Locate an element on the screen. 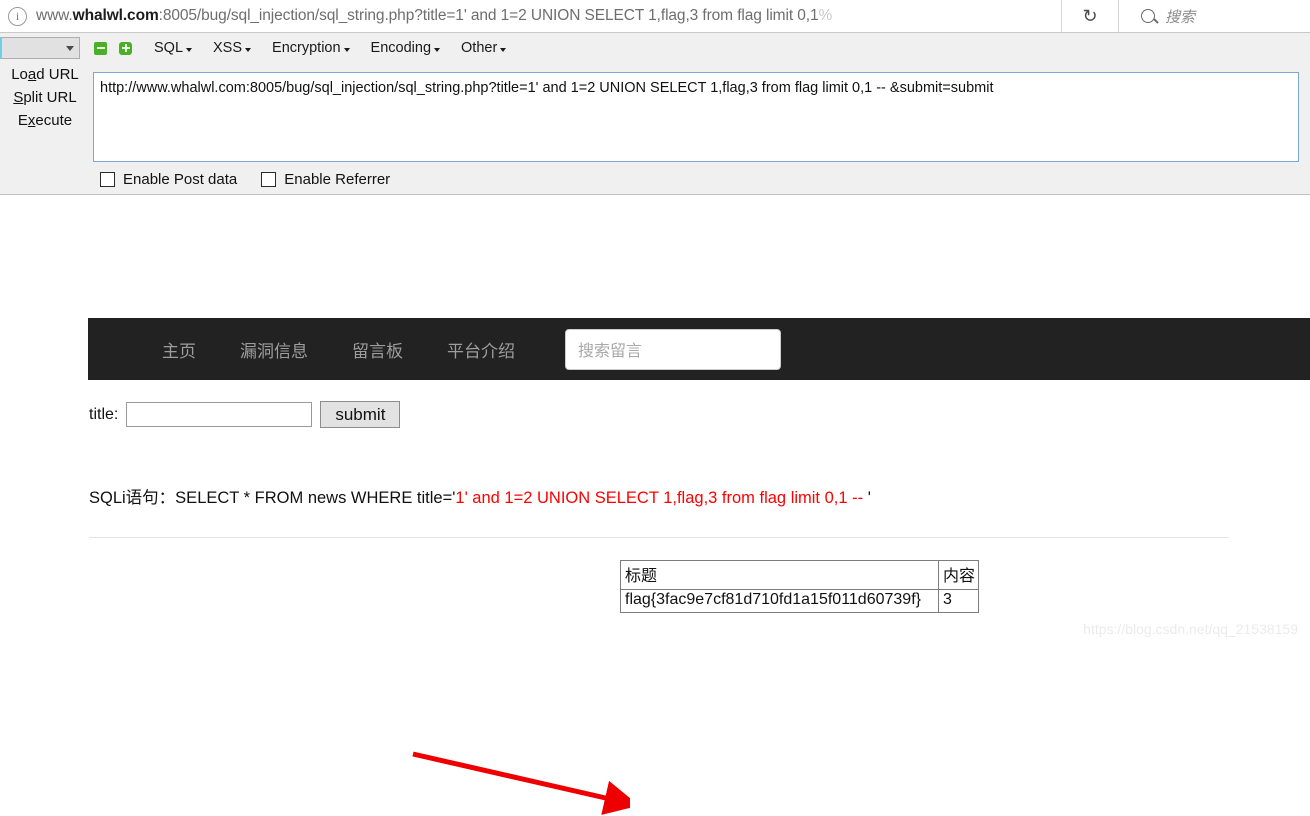 Image resolution: width=1310 pixels, height=816 pixels. title-search-form: title: submit is located at coordinates (245, 414).